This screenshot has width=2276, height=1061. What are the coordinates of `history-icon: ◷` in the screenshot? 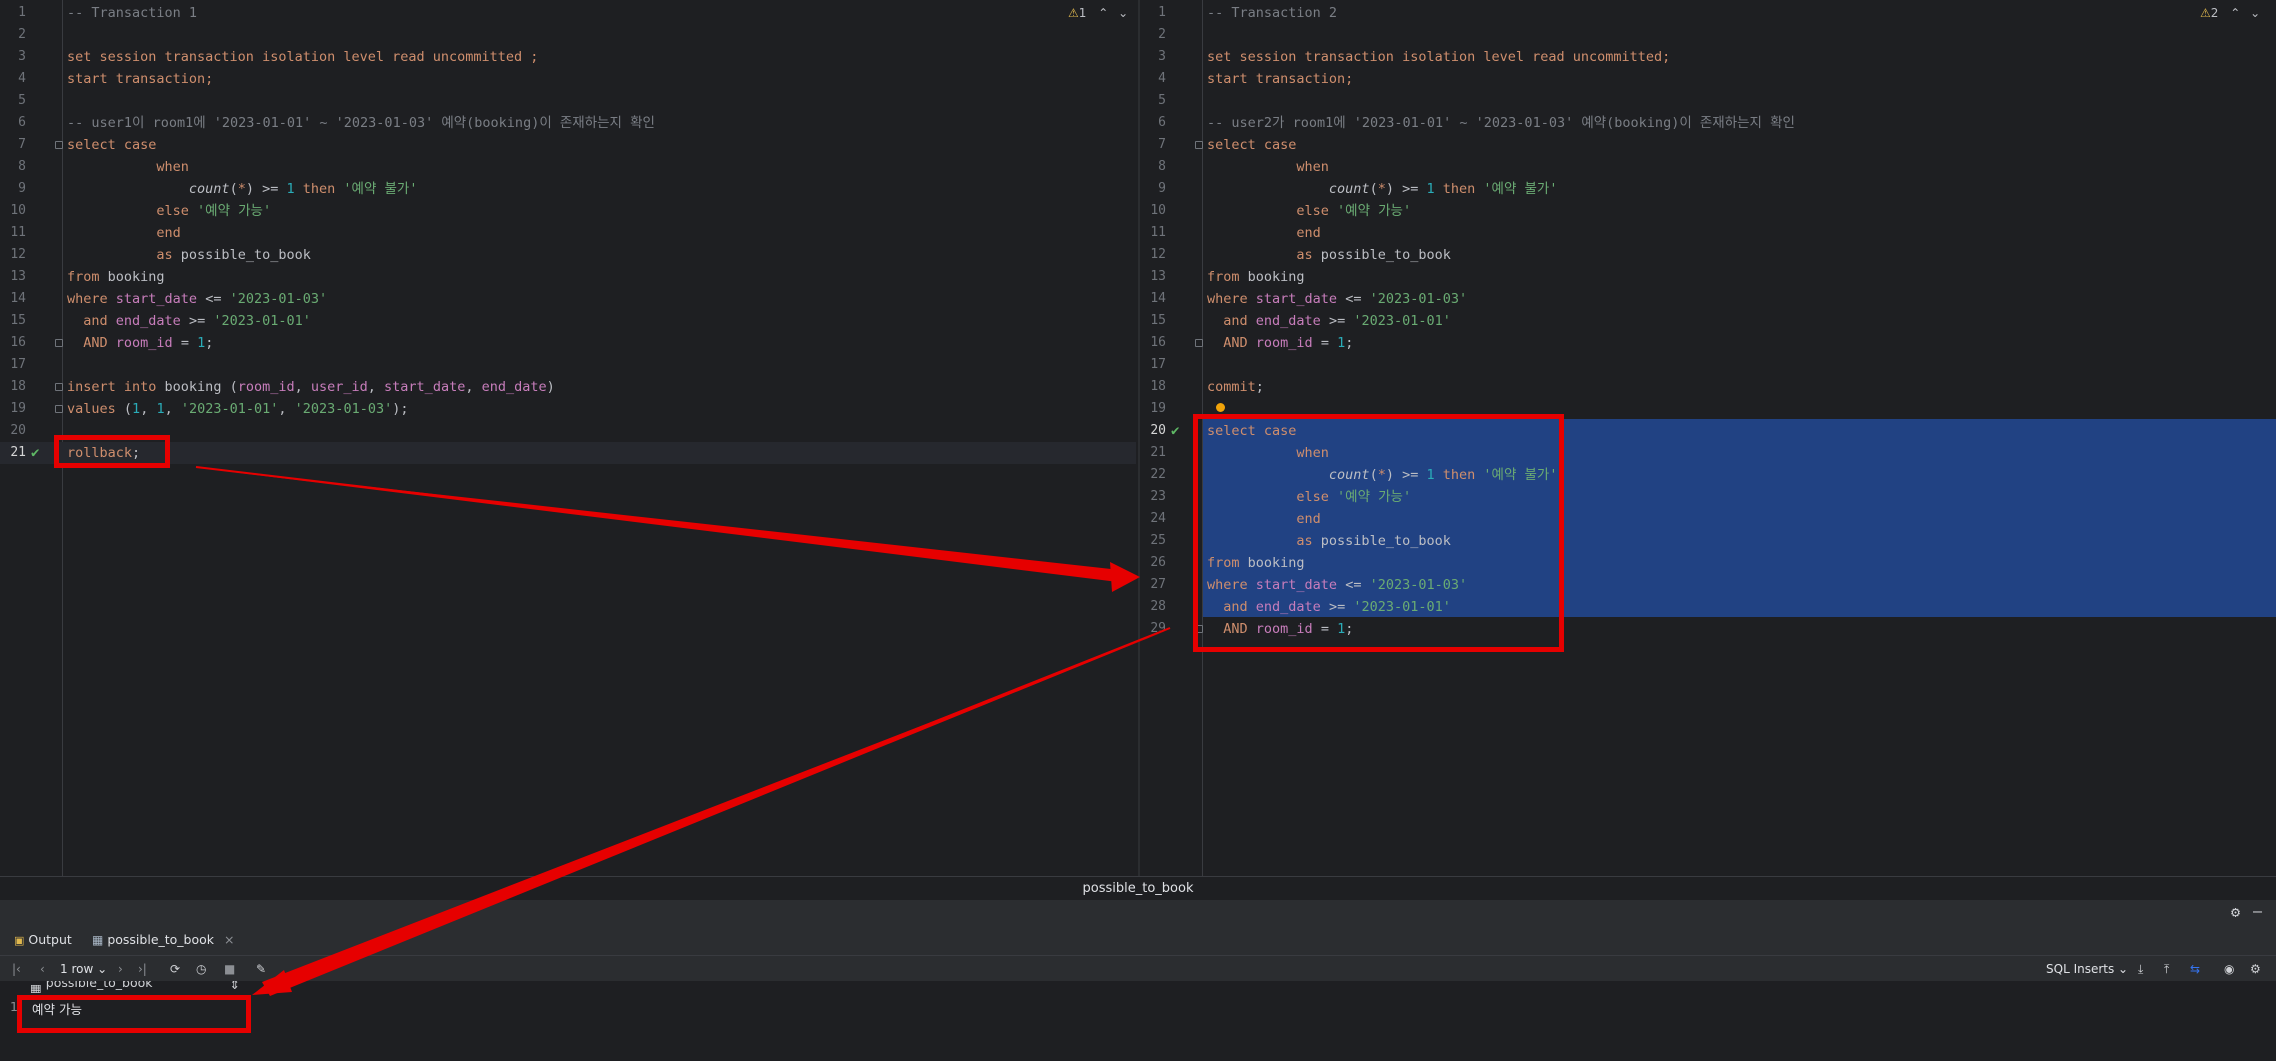 It's located at (201, 969).